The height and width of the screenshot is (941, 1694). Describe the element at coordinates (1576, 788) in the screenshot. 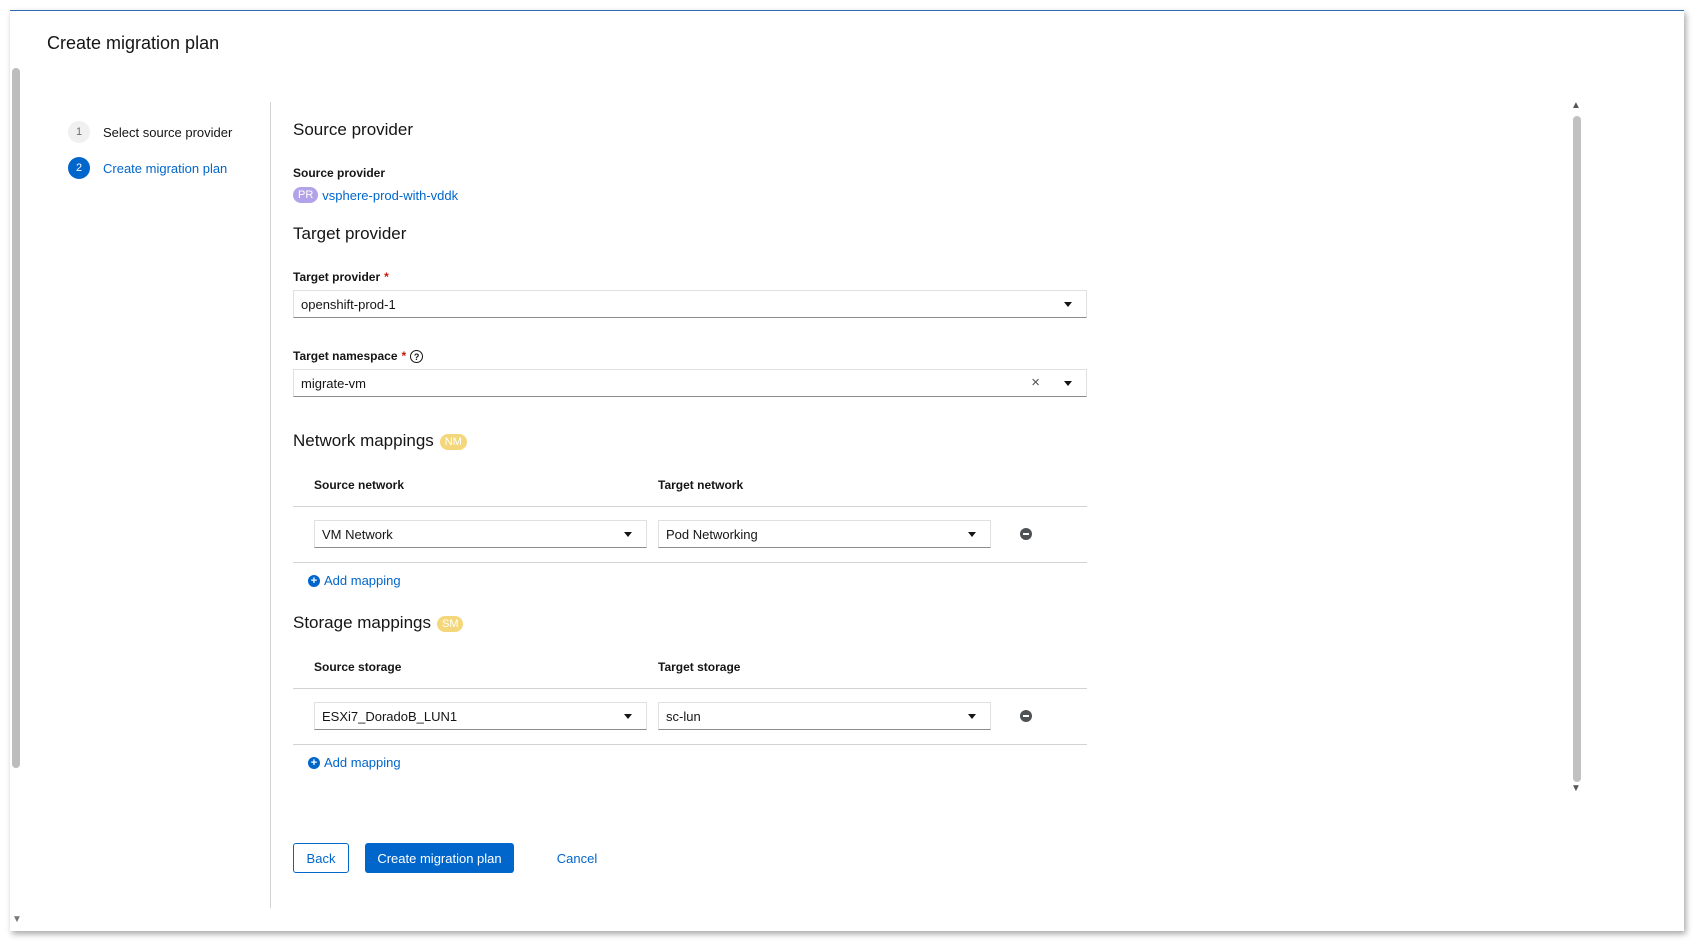

I see `inner-scroll-down-icon: ▼` at that location.